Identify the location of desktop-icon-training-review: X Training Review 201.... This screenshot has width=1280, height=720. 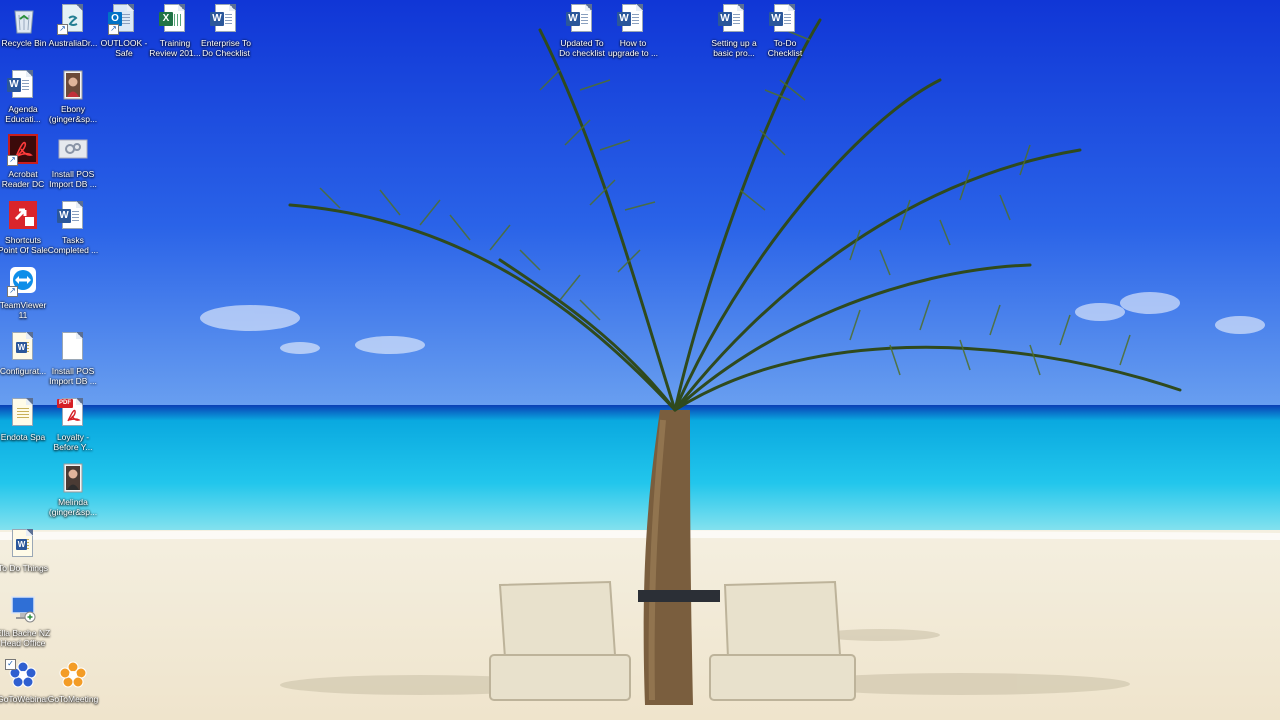
(175, 30).